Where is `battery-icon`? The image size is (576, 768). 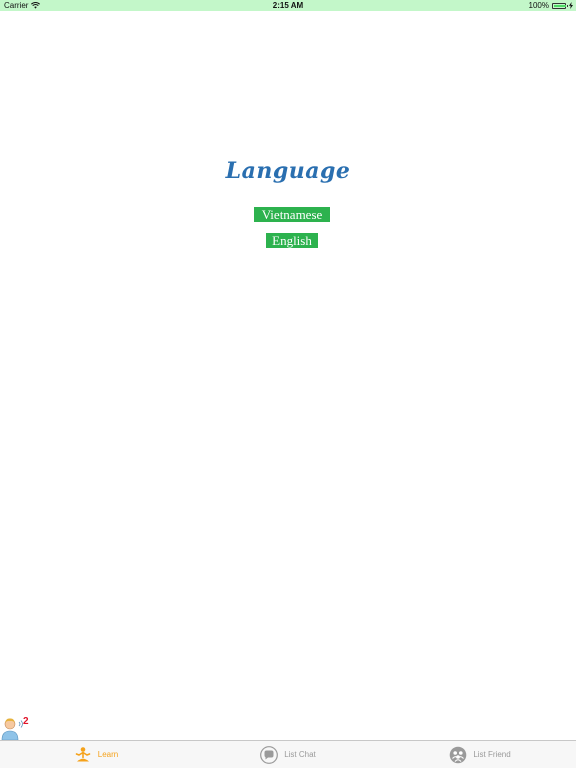 battery-icon is located at coordinates (560, 5).